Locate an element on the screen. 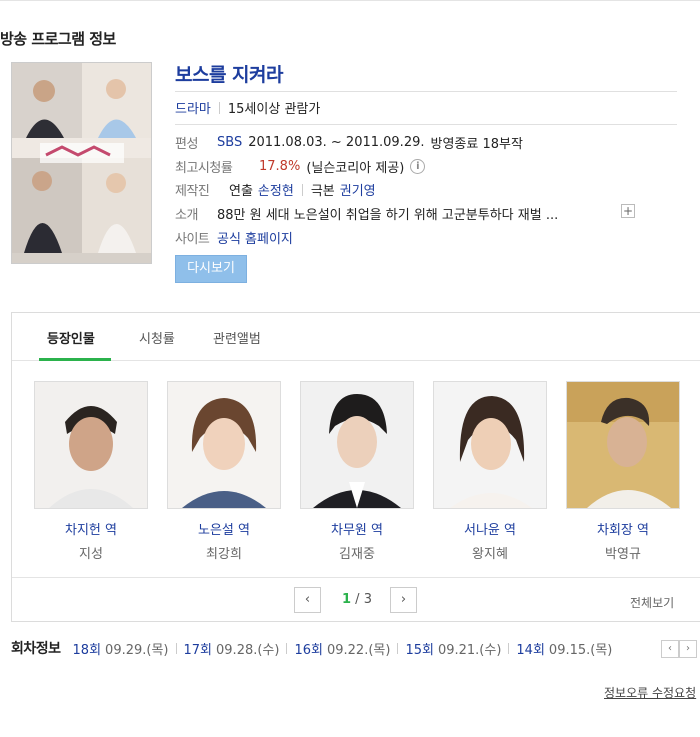 The image size is (700, 737). episode-date: 09.21.(수) is located at coordinates (469, 650).